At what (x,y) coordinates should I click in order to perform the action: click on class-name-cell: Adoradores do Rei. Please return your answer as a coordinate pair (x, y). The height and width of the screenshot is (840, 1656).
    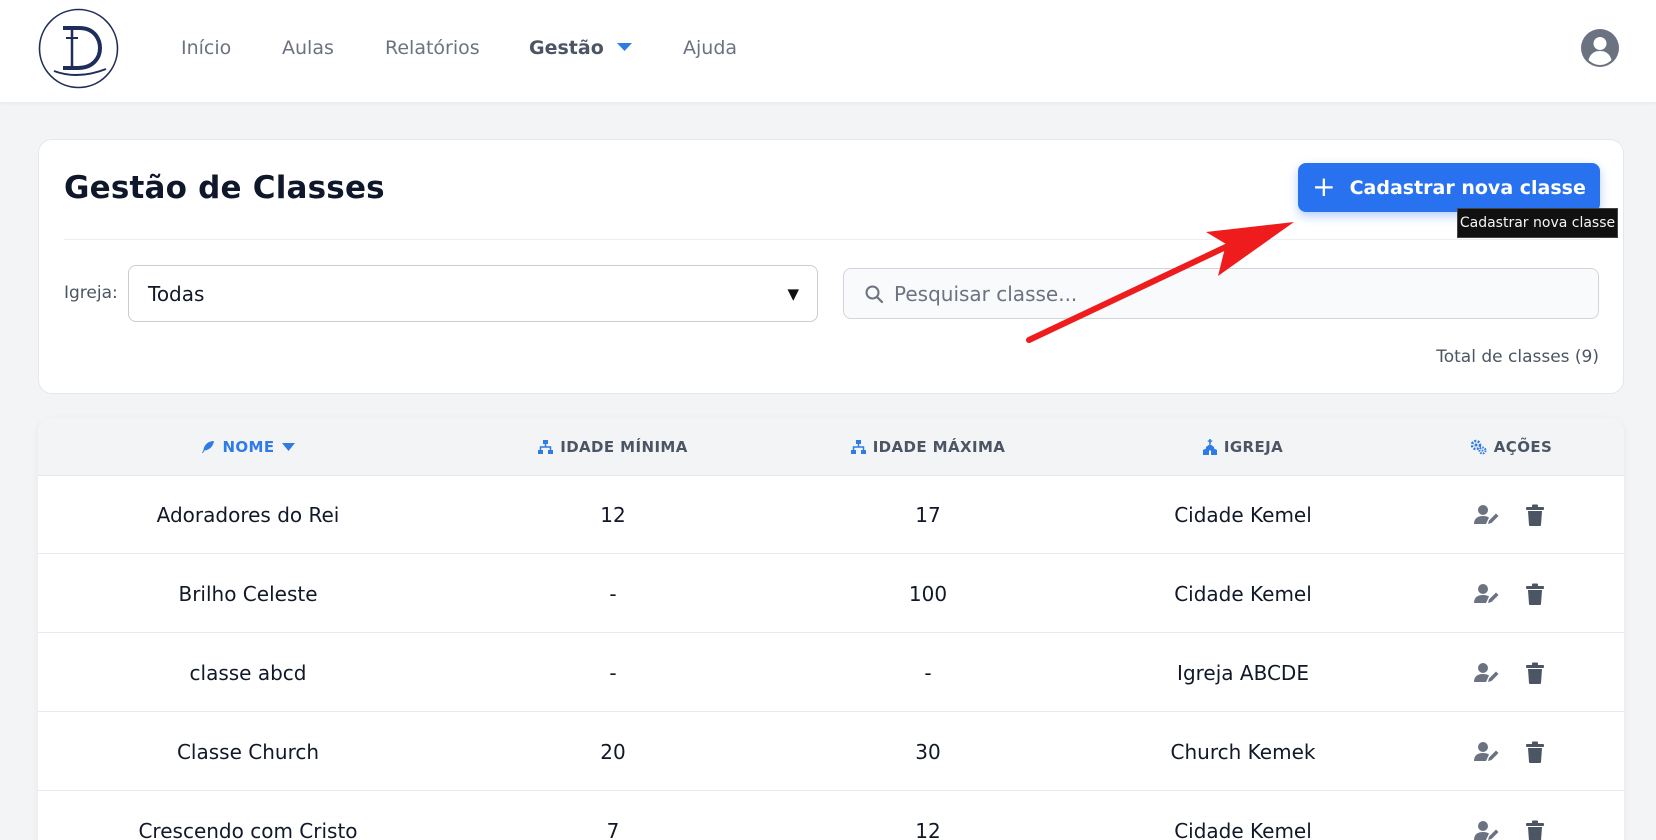
    Looking at the image, I should click on (248, 515).